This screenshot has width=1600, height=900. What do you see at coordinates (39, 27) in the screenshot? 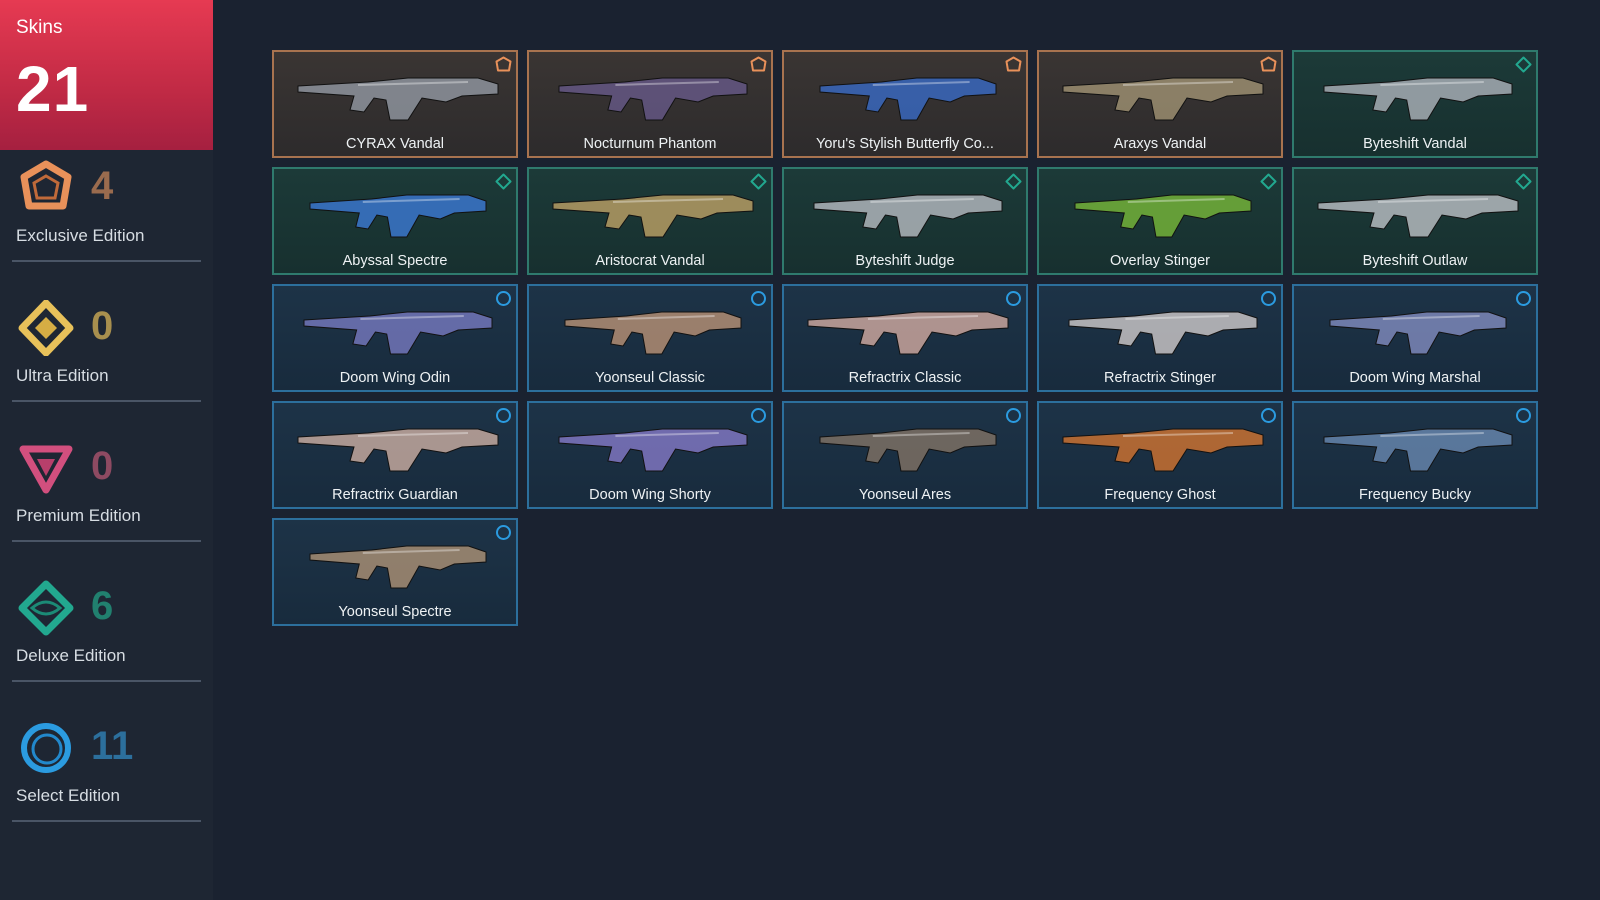
I see `skins-label: Skins` at bounding box center [39, 27].